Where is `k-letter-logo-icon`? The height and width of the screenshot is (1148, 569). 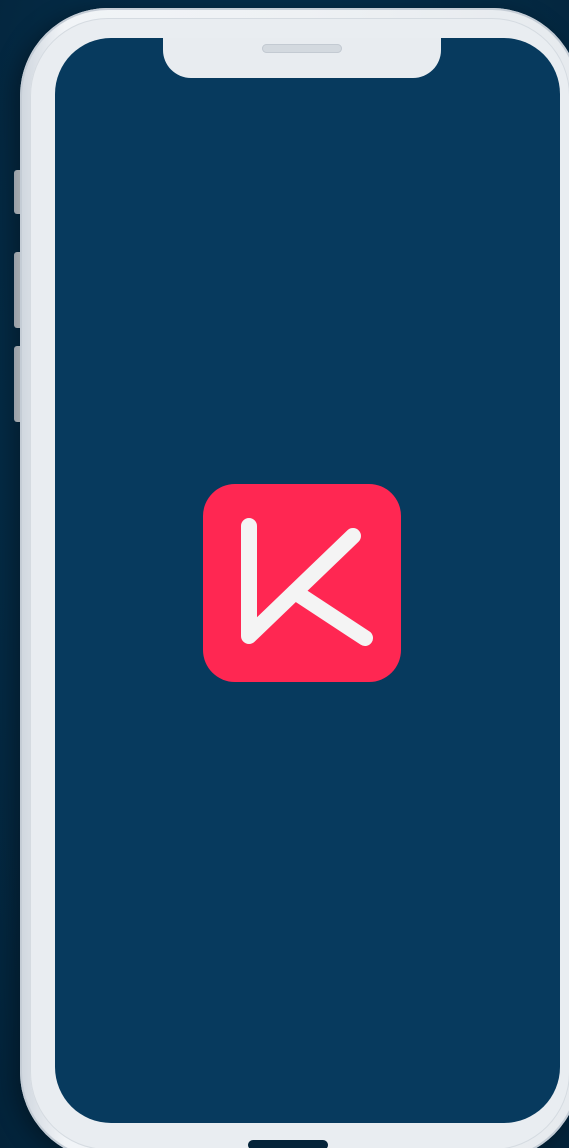
k-letter-logo-icon is located at coordinates (307, 582).